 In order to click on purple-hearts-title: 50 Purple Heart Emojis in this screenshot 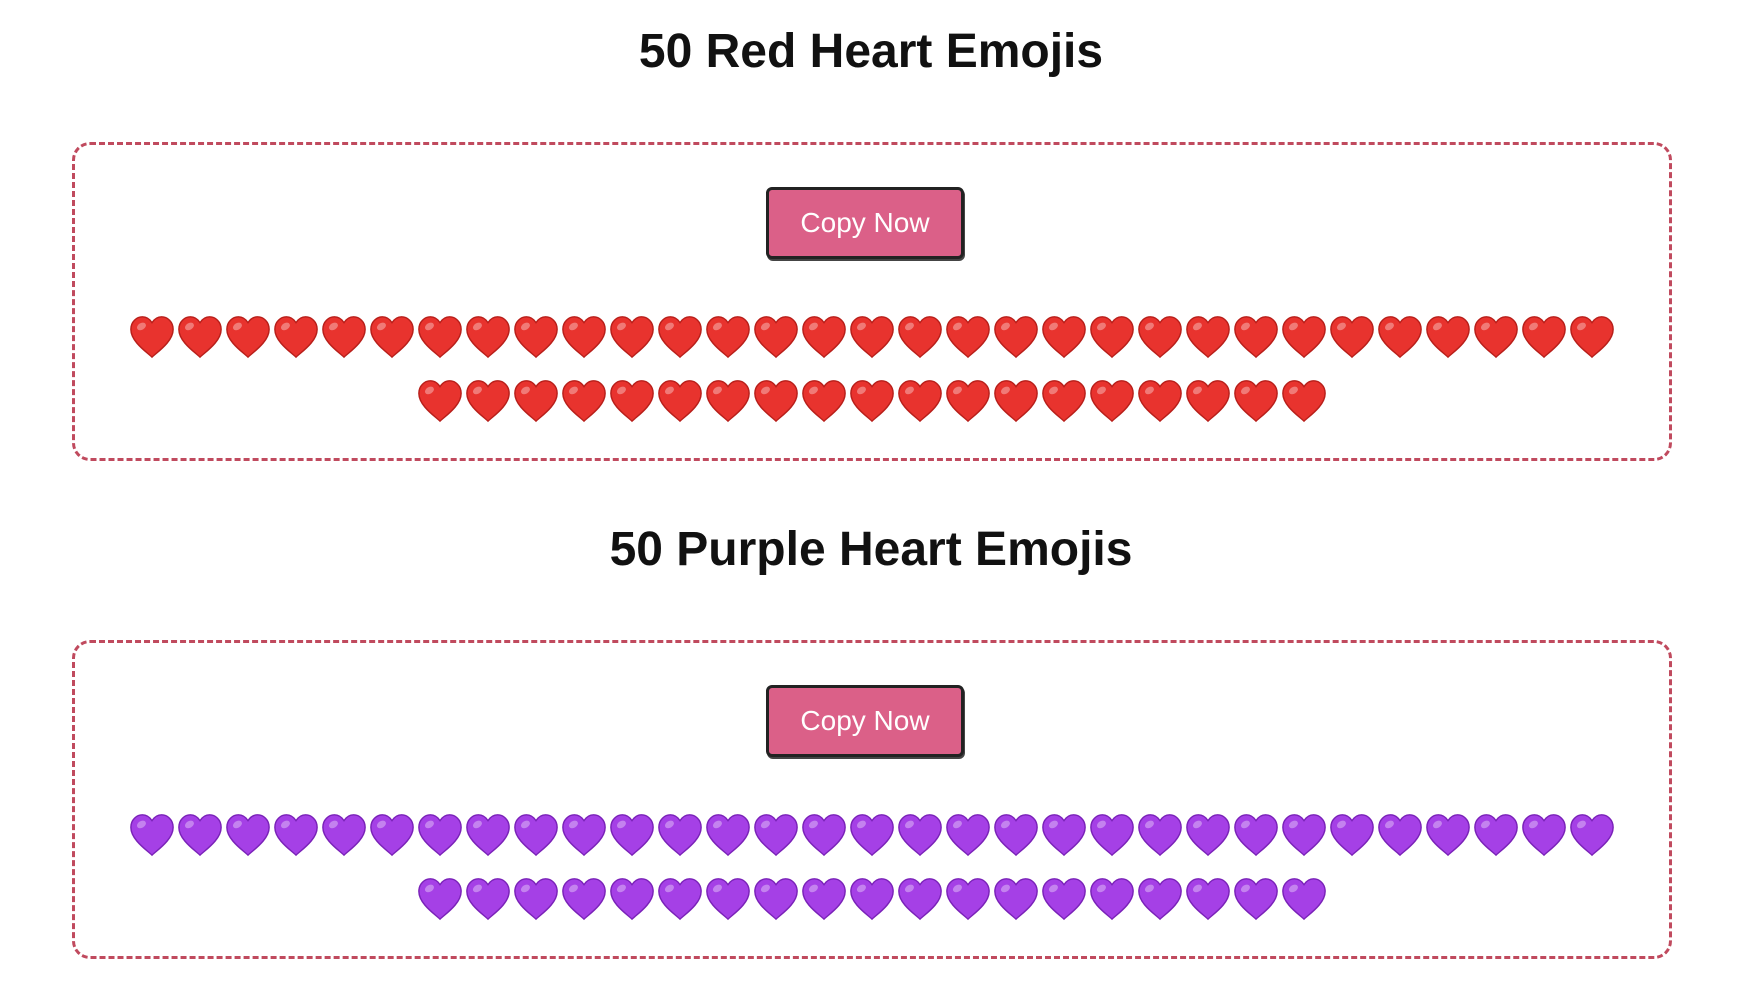, I will do `click(871, 549)`.